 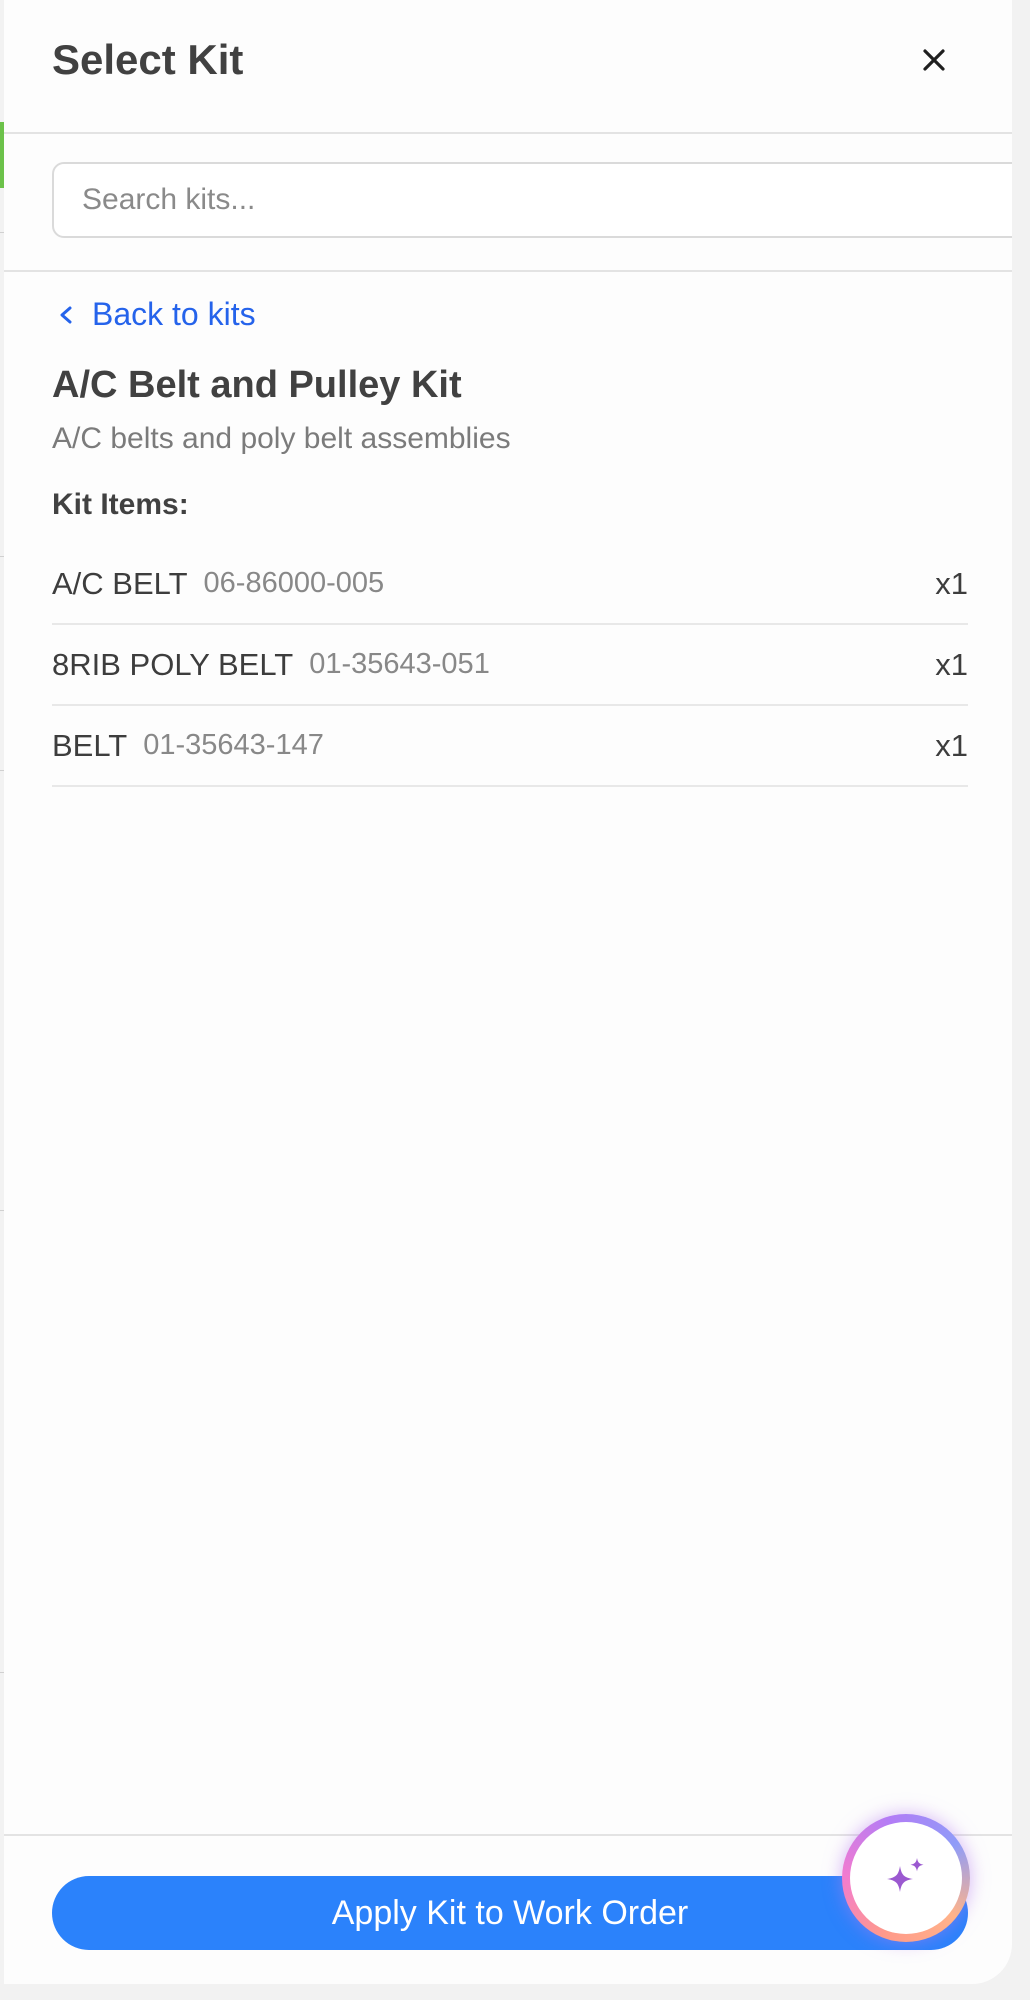 What do you see at coordinates (399, 664) in the screenshot?
I see `kit-item-part-number: 01-35643-051` at bounding box center [399, 664].